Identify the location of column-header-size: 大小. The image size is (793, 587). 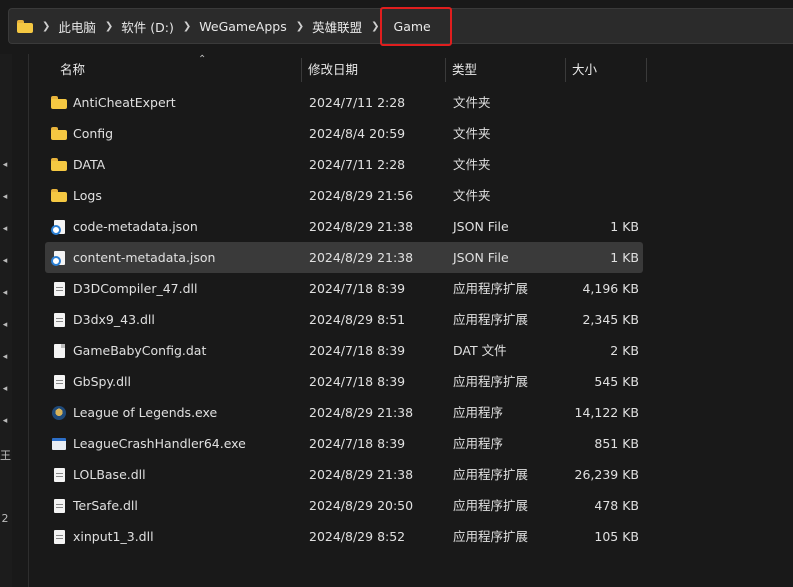
(606, 70).